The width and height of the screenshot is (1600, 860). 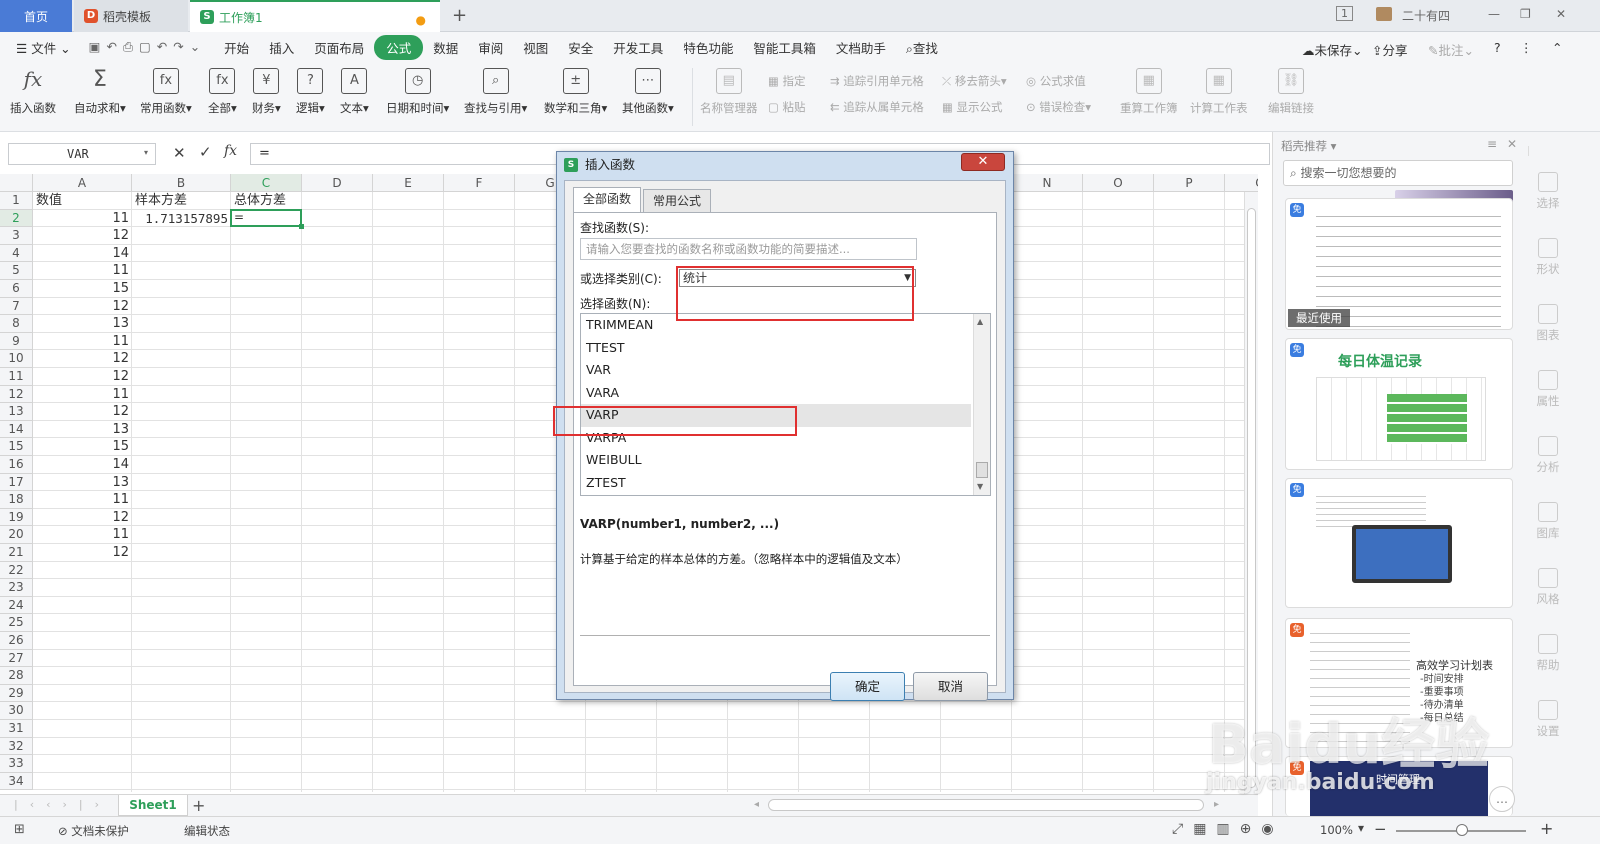 I want to click on menu-data: 数据, so click(x=445, y=47).